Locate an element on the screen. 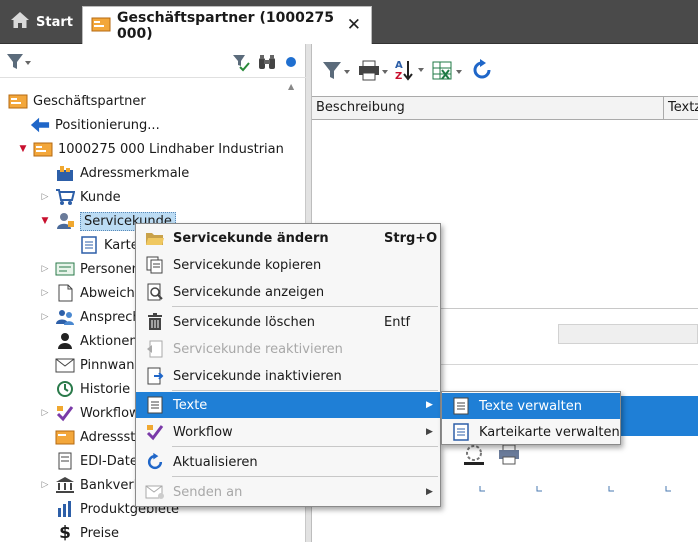 The image size is (698, 544). menu-item-workflow: Workflow ▶ is located at coordinates (288, 432).